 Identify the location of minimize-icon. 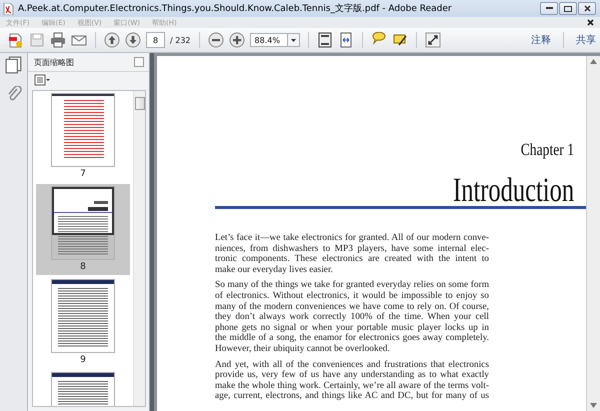
(549, 8).